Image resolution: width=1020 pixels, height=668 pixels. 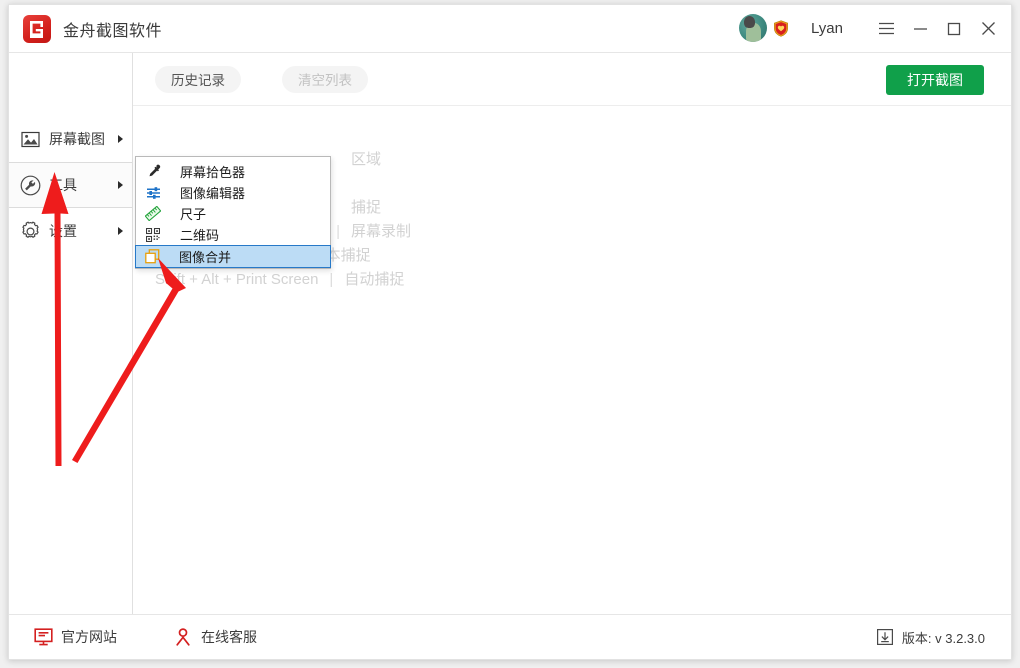 I want to click on qrcode-icon, so click(x=153, y=235).